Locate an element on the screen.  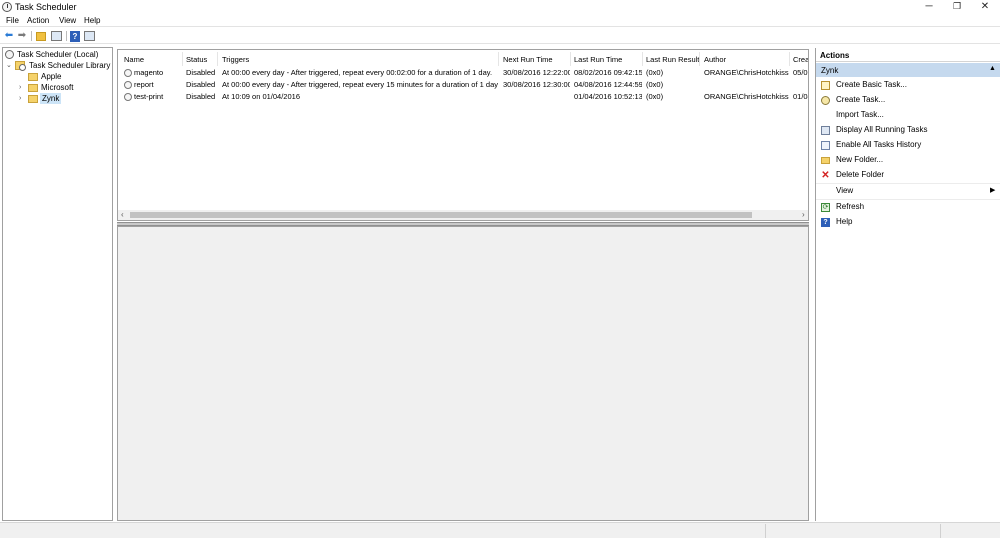
show-hide-action-pane-icon is located at coordinates (89, 36).